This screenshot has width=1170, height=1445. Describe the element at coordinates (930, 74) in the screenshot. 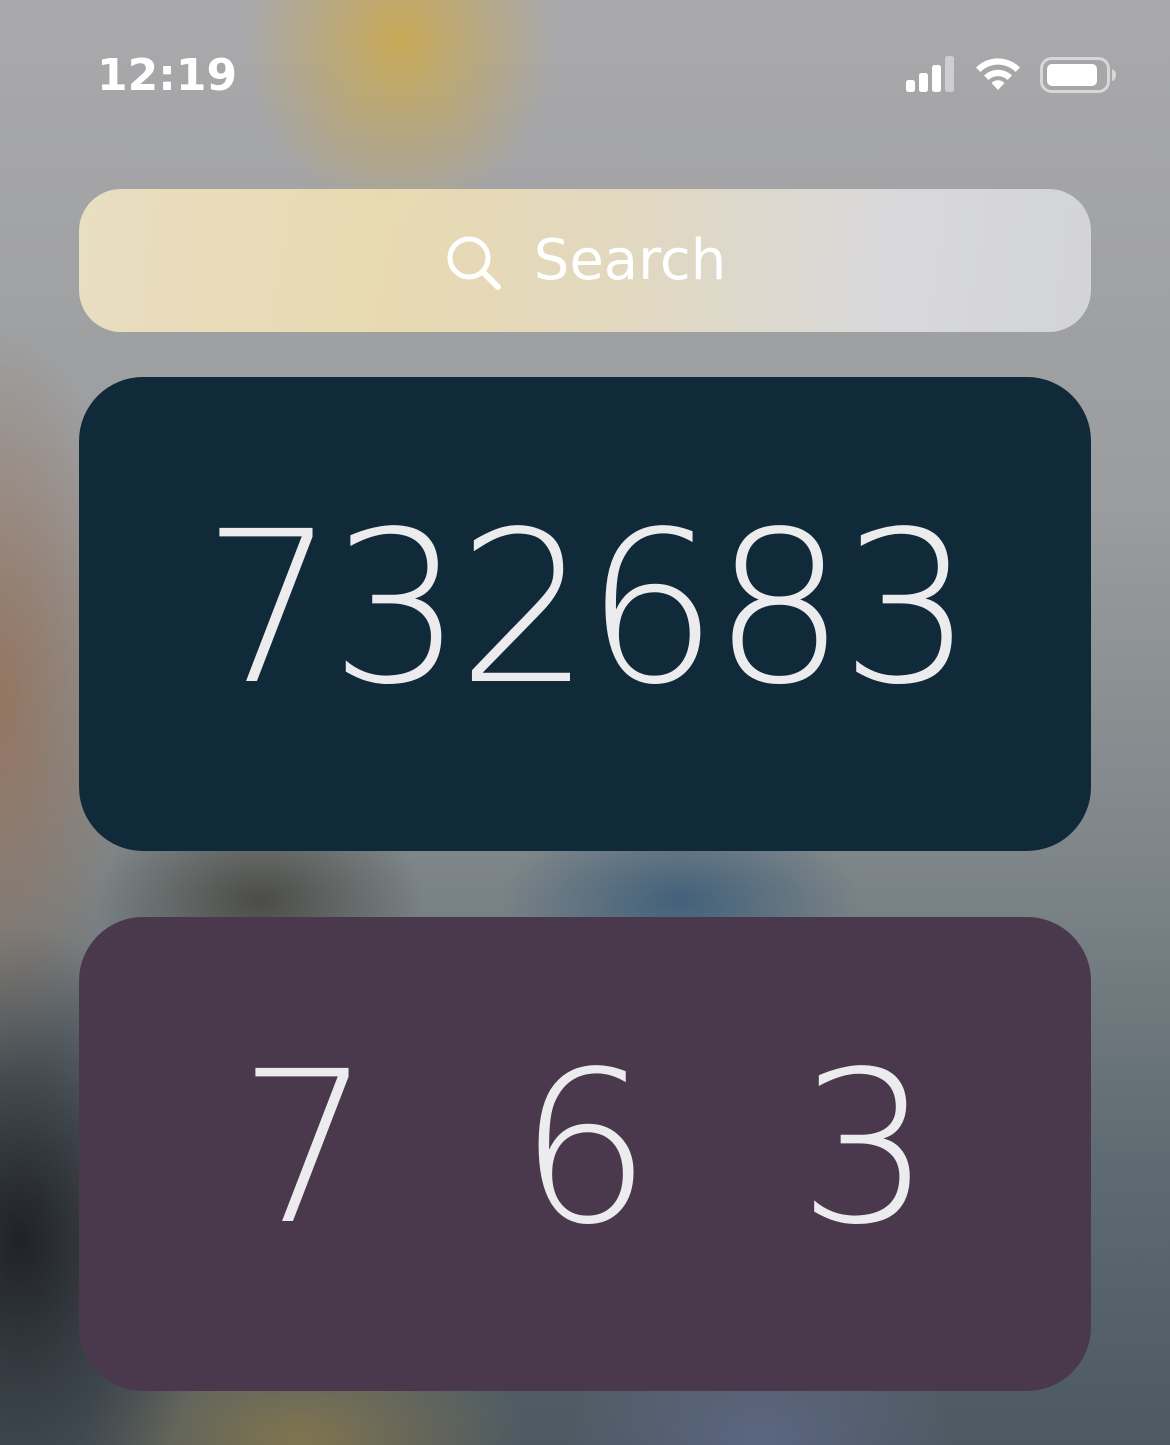

I see `signal-icon` at that location.